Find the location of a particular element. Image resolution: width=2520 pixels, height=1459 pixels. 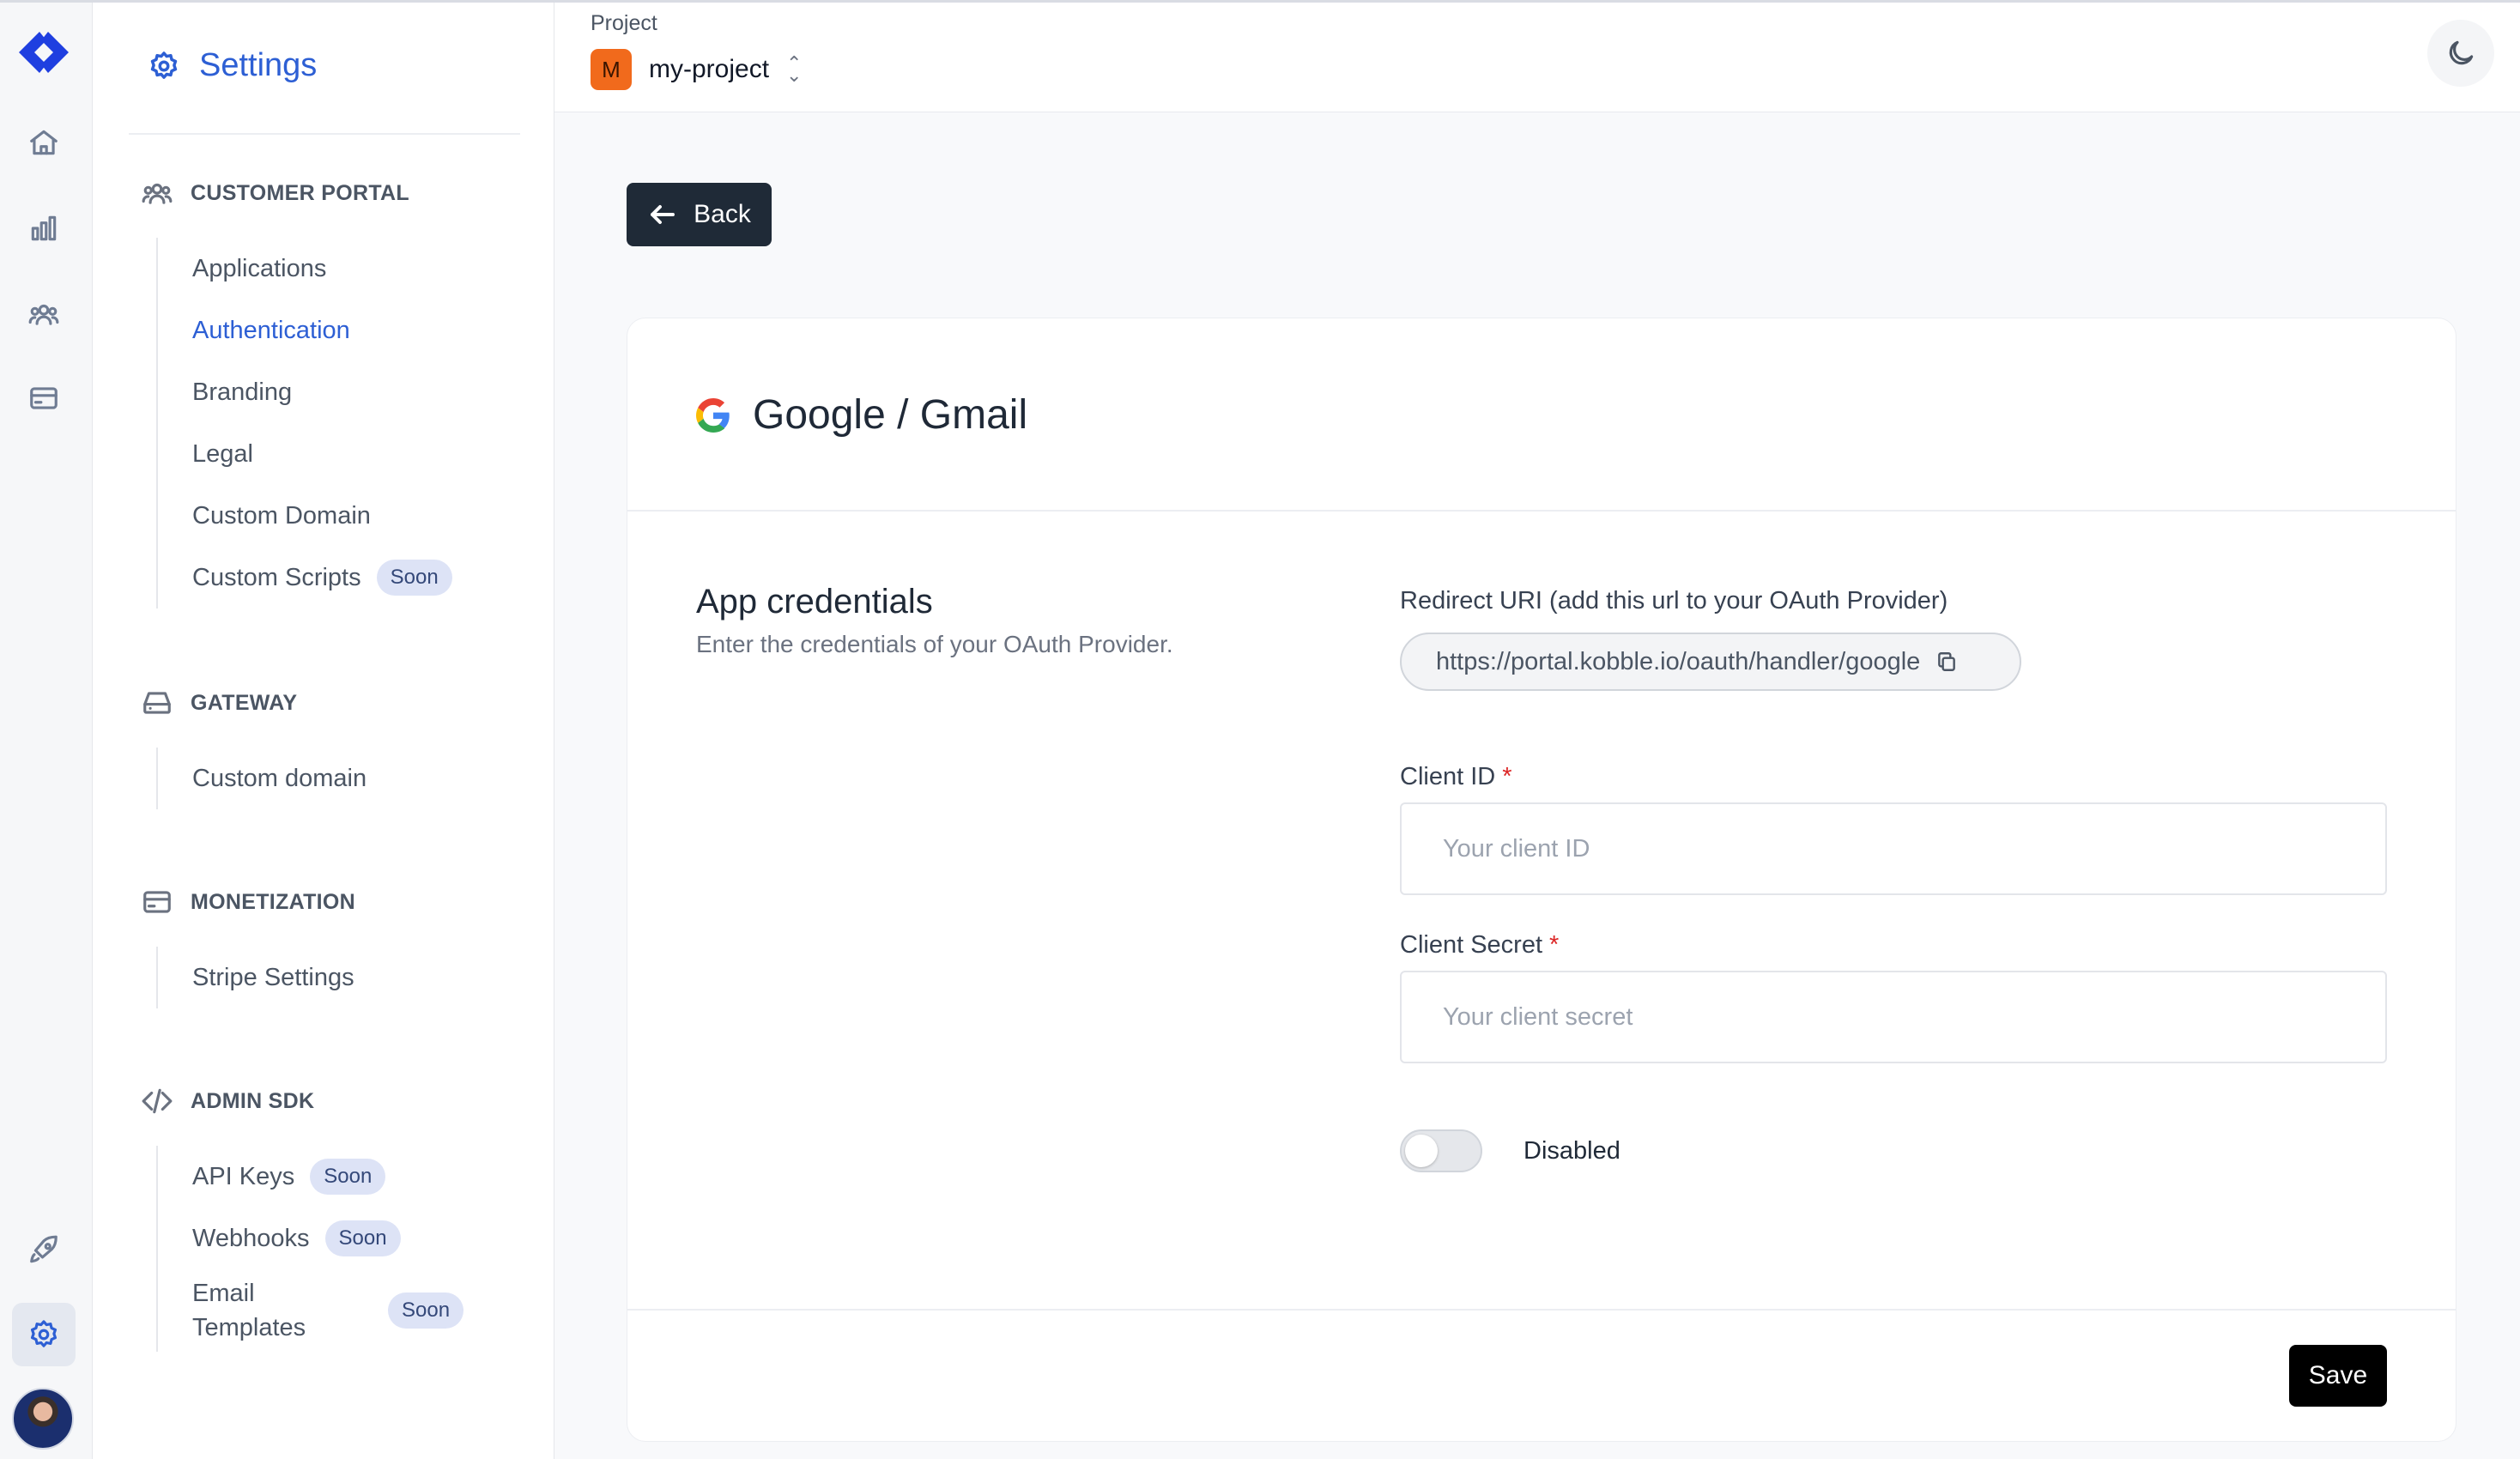

project-selector: M my-project ⌃ ⌄ is located at coordinates (697, 70).